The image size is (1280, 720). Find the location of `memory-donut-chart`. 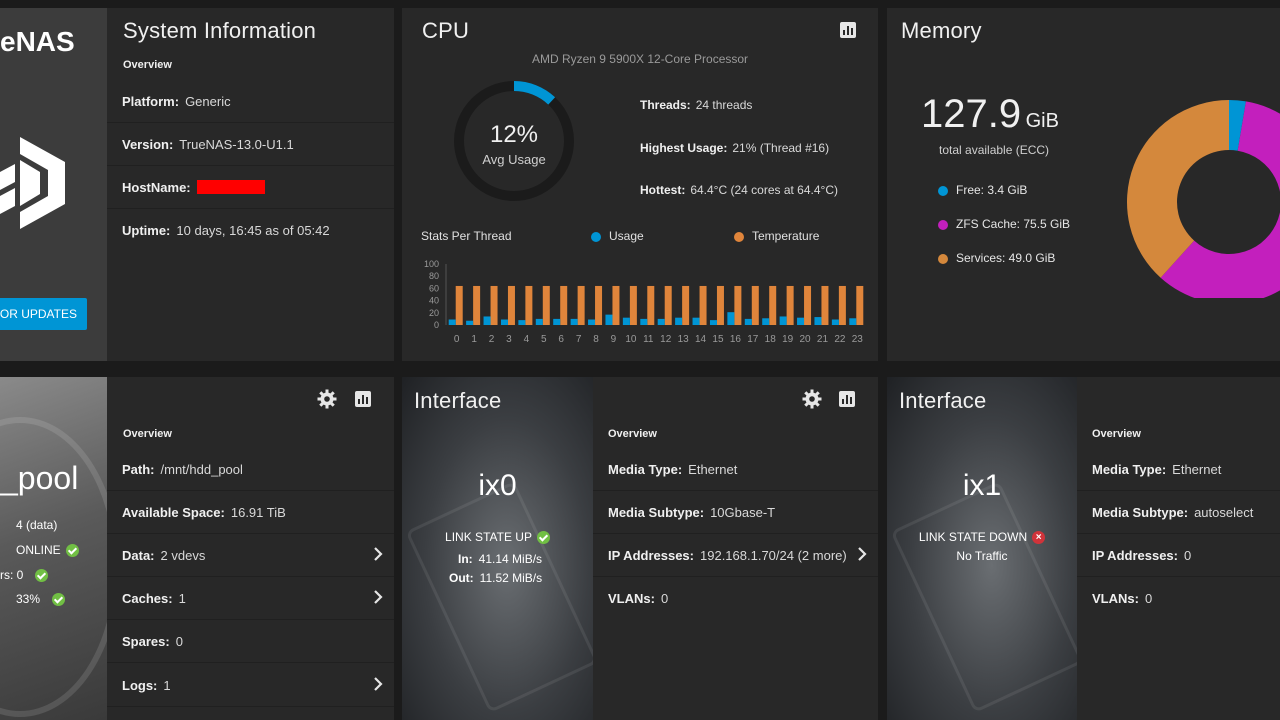

memory-donut-chart is located at coordinates (1203, 199).